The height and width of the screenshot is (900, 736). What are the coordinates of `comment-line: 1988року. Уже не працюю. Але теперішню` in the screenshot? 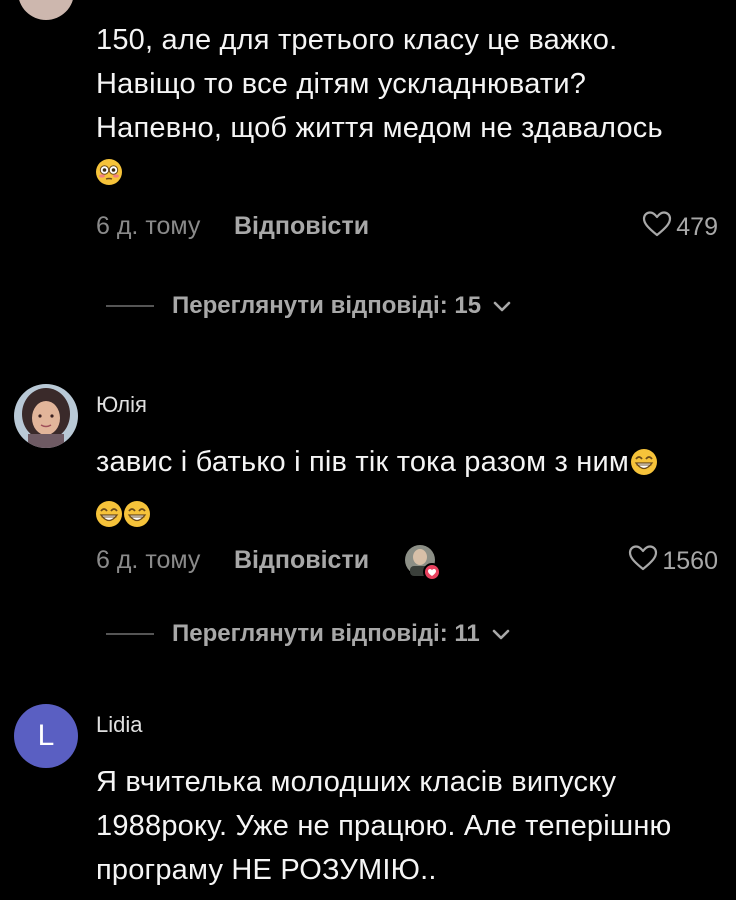 It's located at (384, 826).